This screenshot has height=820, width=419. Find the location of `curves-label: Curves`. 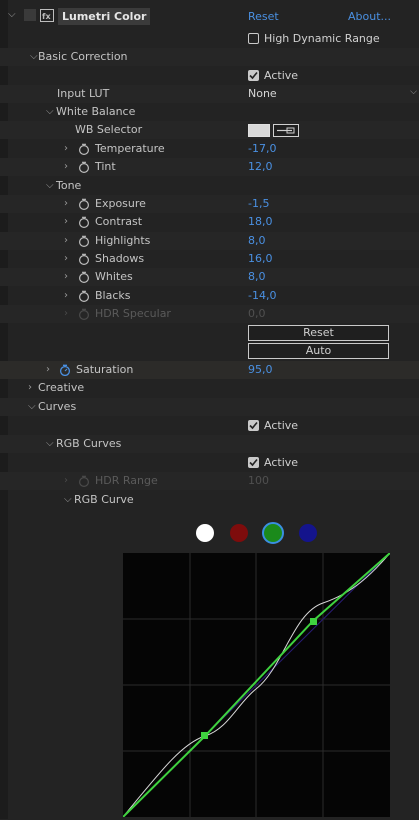

curves-label: Curves is located at coordinates (57, 406).